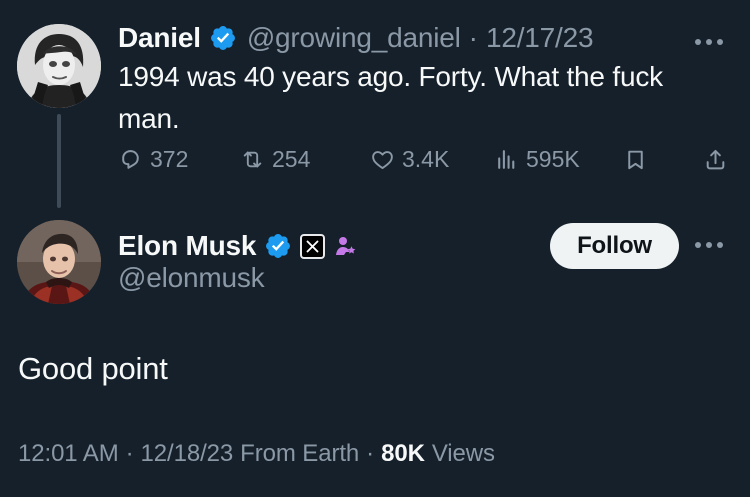 The image size is (750, 497). I want to click on x-affiliate-icon, so click(313, 246).